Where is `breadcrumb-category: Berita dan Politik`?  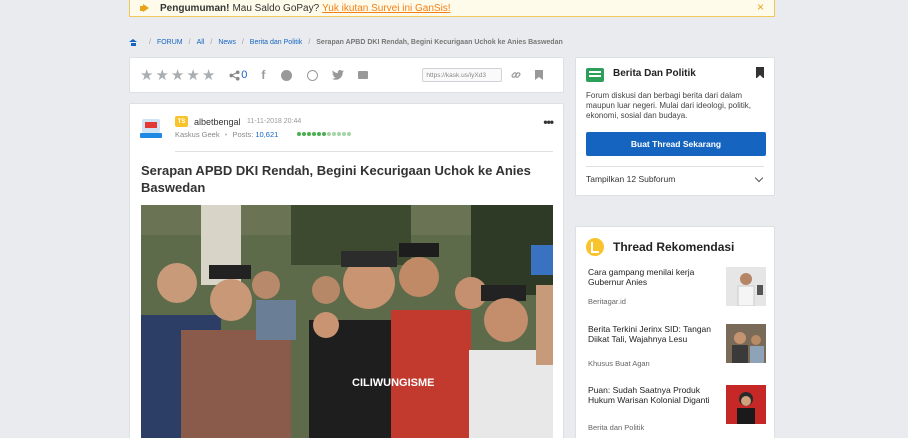
breadcrumb-category: Berita dan Politik is located at coordinates (276, 42).